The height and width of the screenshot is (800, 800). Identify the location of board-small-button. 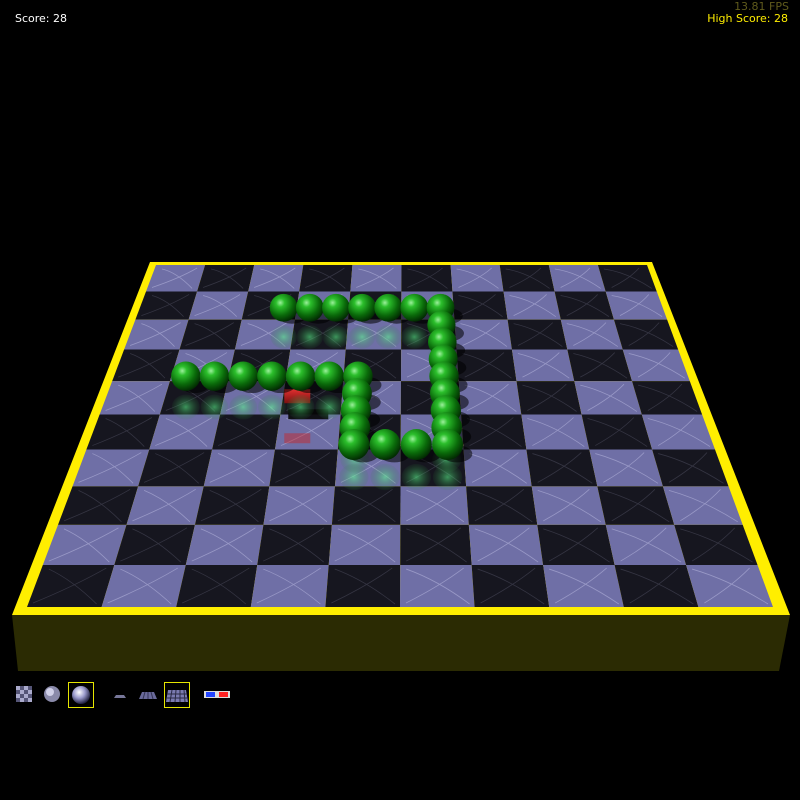
(121, 695).